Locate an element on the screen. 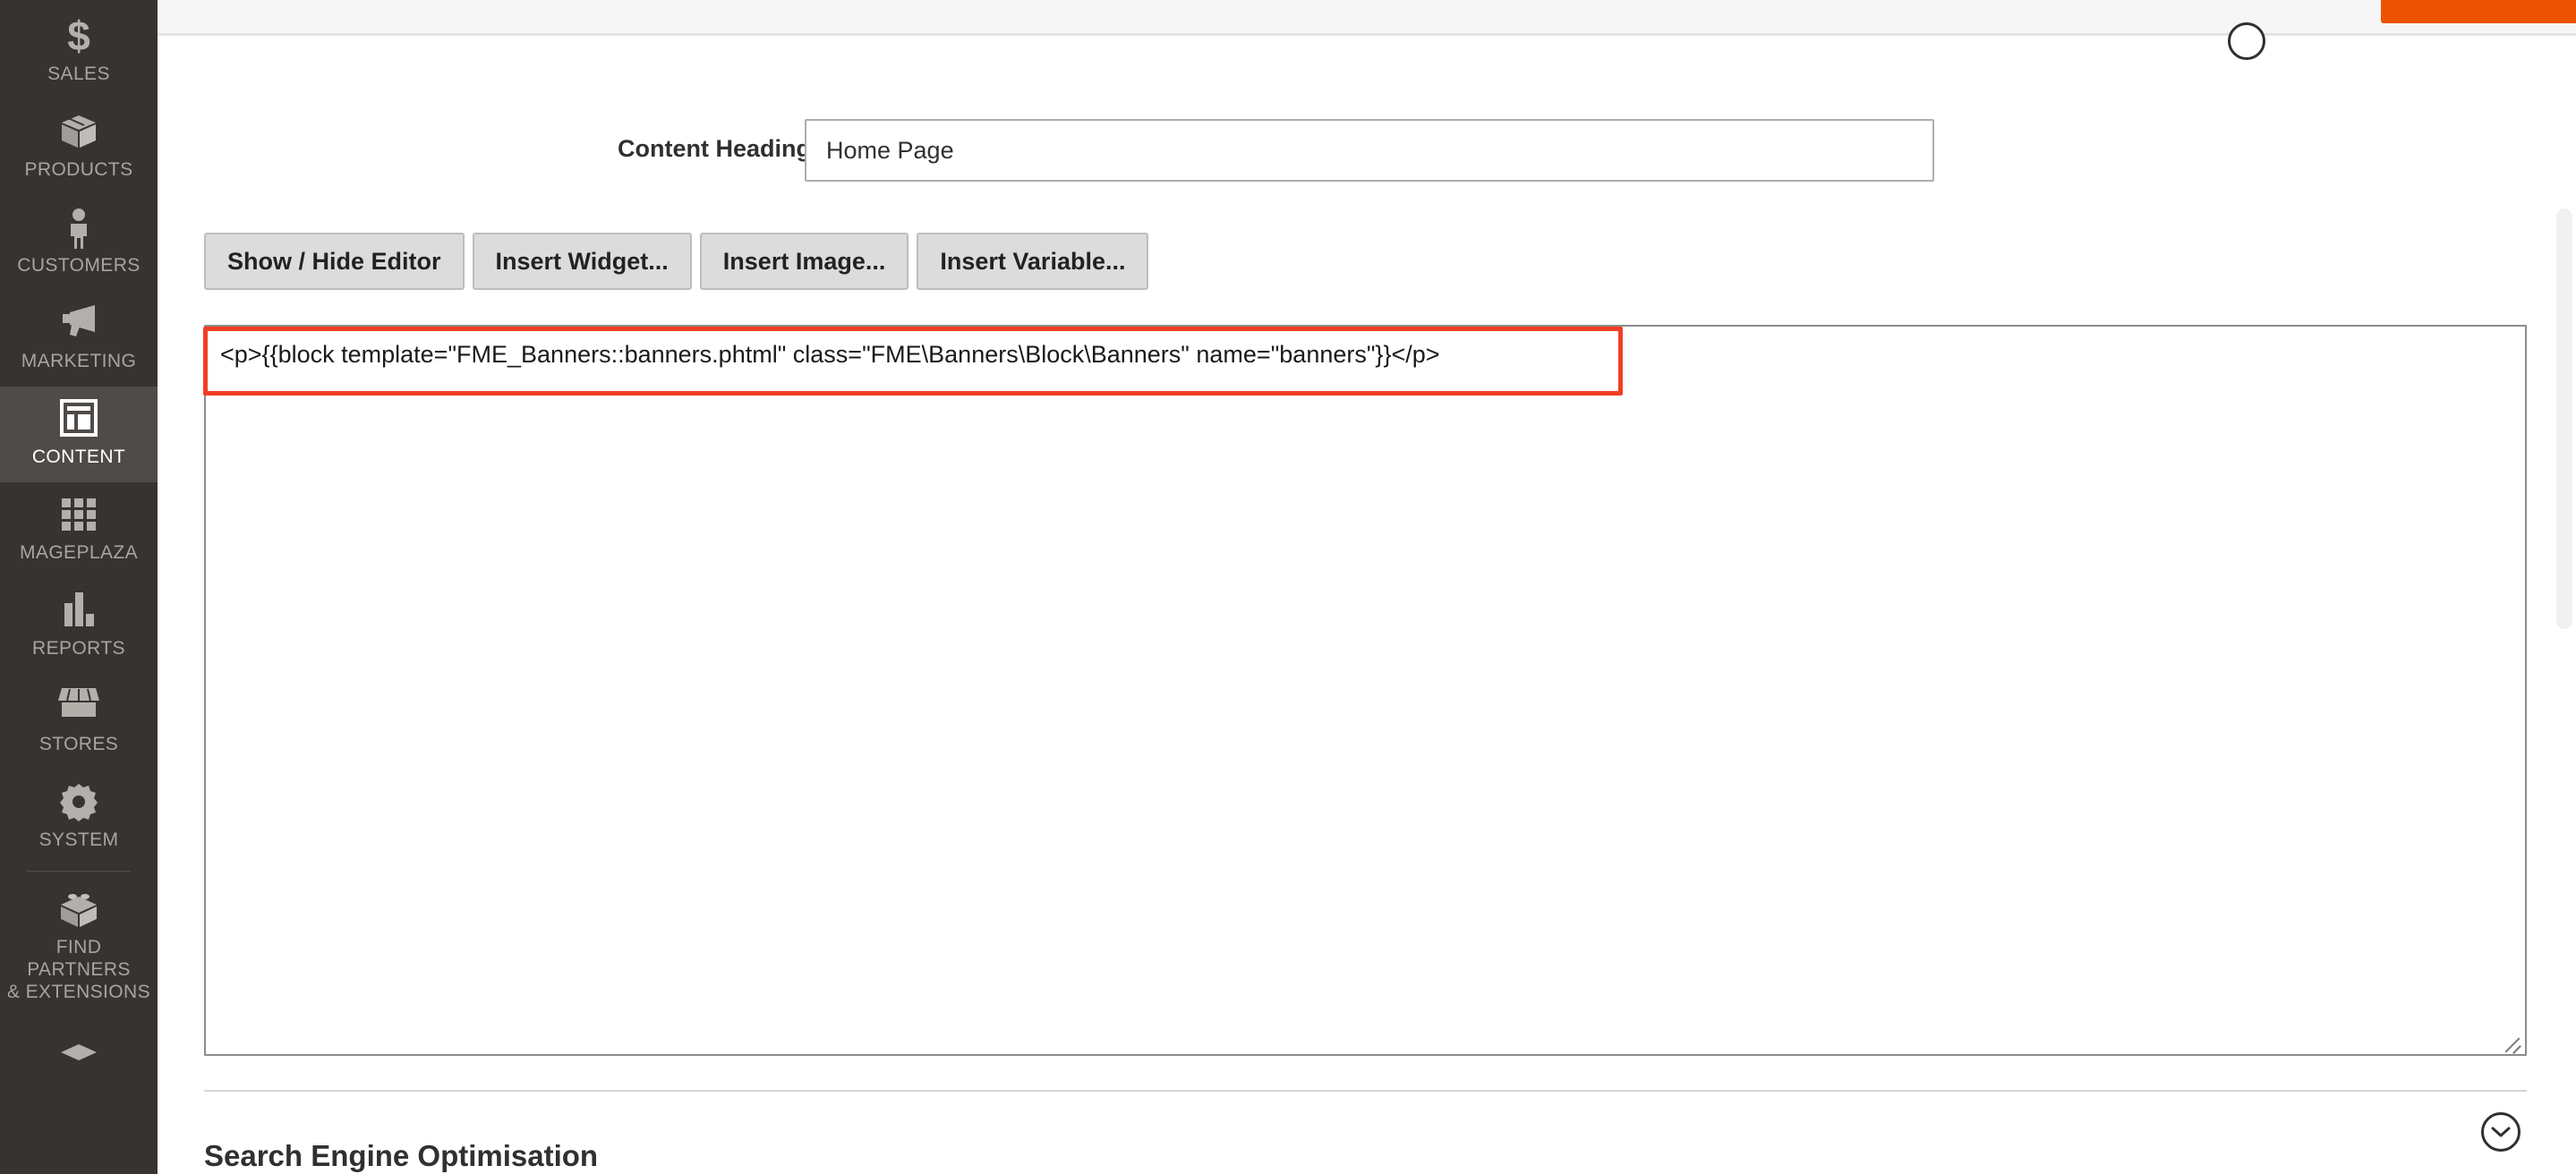 The height and width of the screenshot is (1174, 2576). sidebar-item-label: PRODUCTS is located at coordinates (78, 169).